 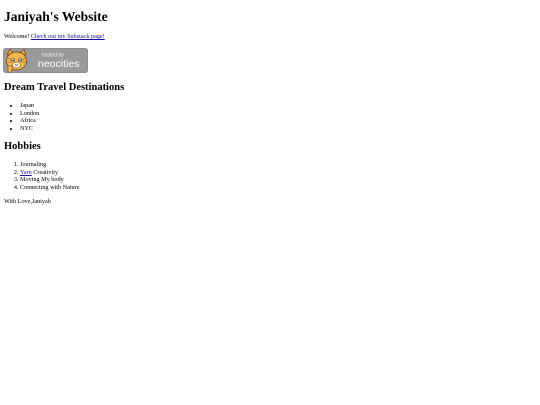 I want to click on hobbies-heading: Hobbies, so click(x=22, y=146).